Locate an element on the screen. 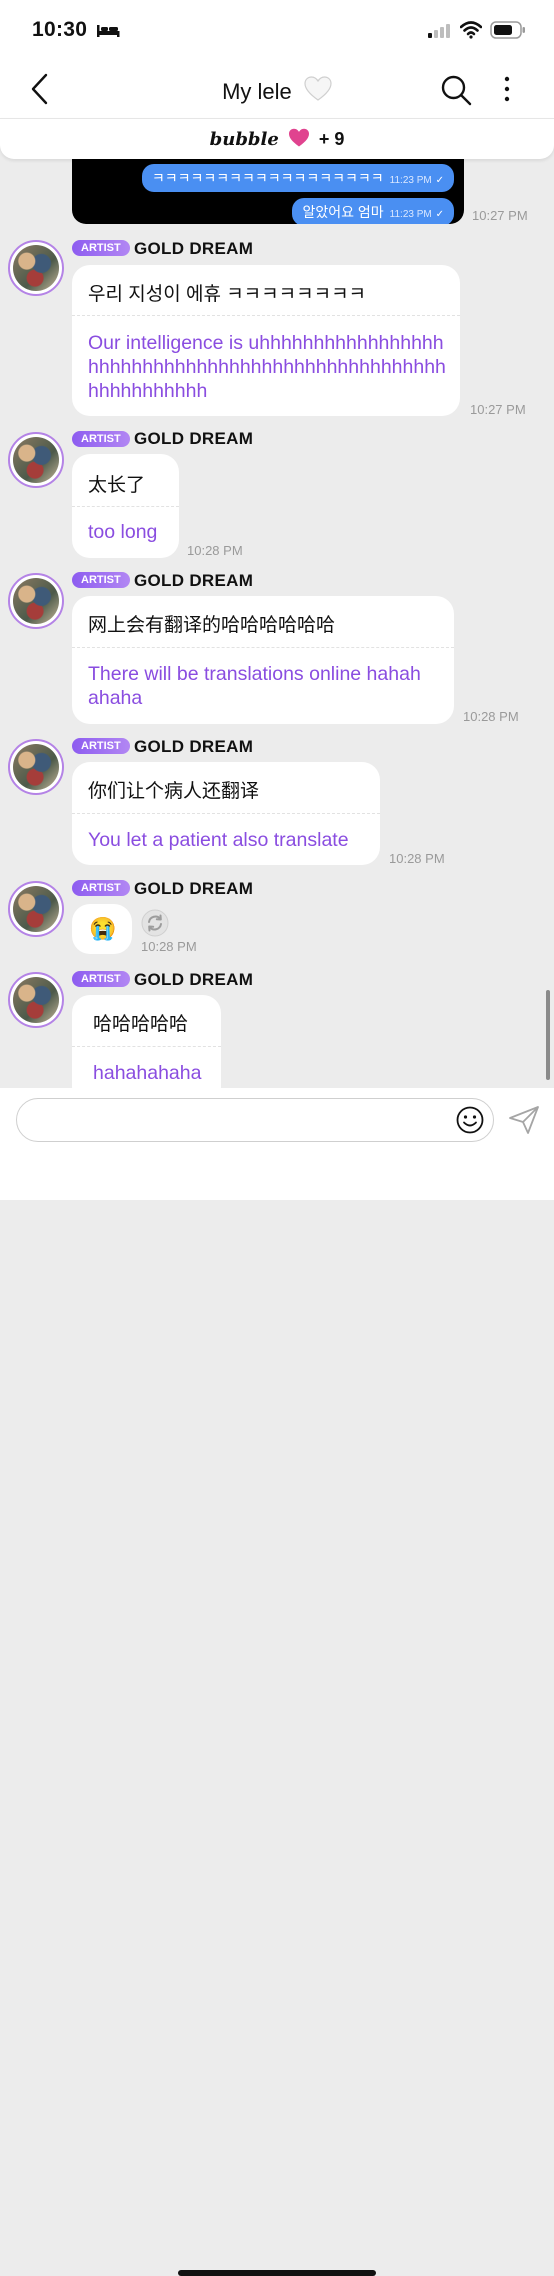  message-input-container is located at coordinates (255, 1120).